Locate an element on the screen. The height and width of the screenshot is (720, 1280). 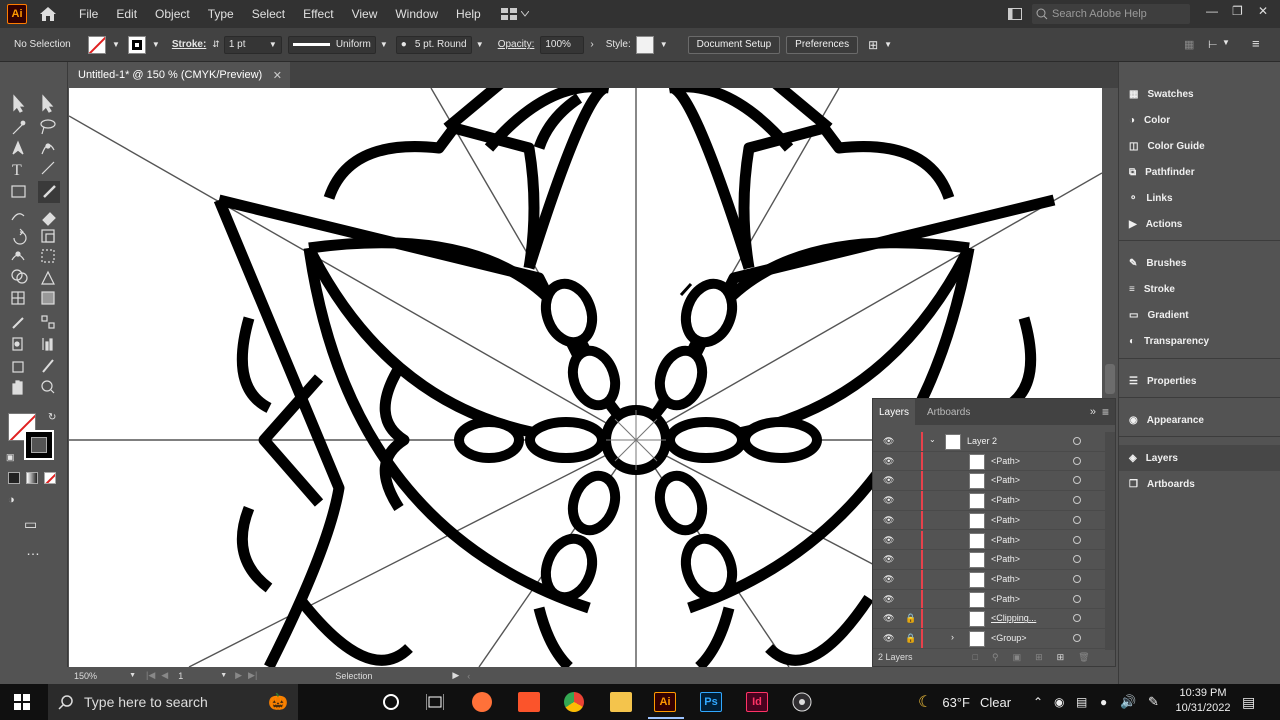
menu-view: View is located at coordinates (365, 14).